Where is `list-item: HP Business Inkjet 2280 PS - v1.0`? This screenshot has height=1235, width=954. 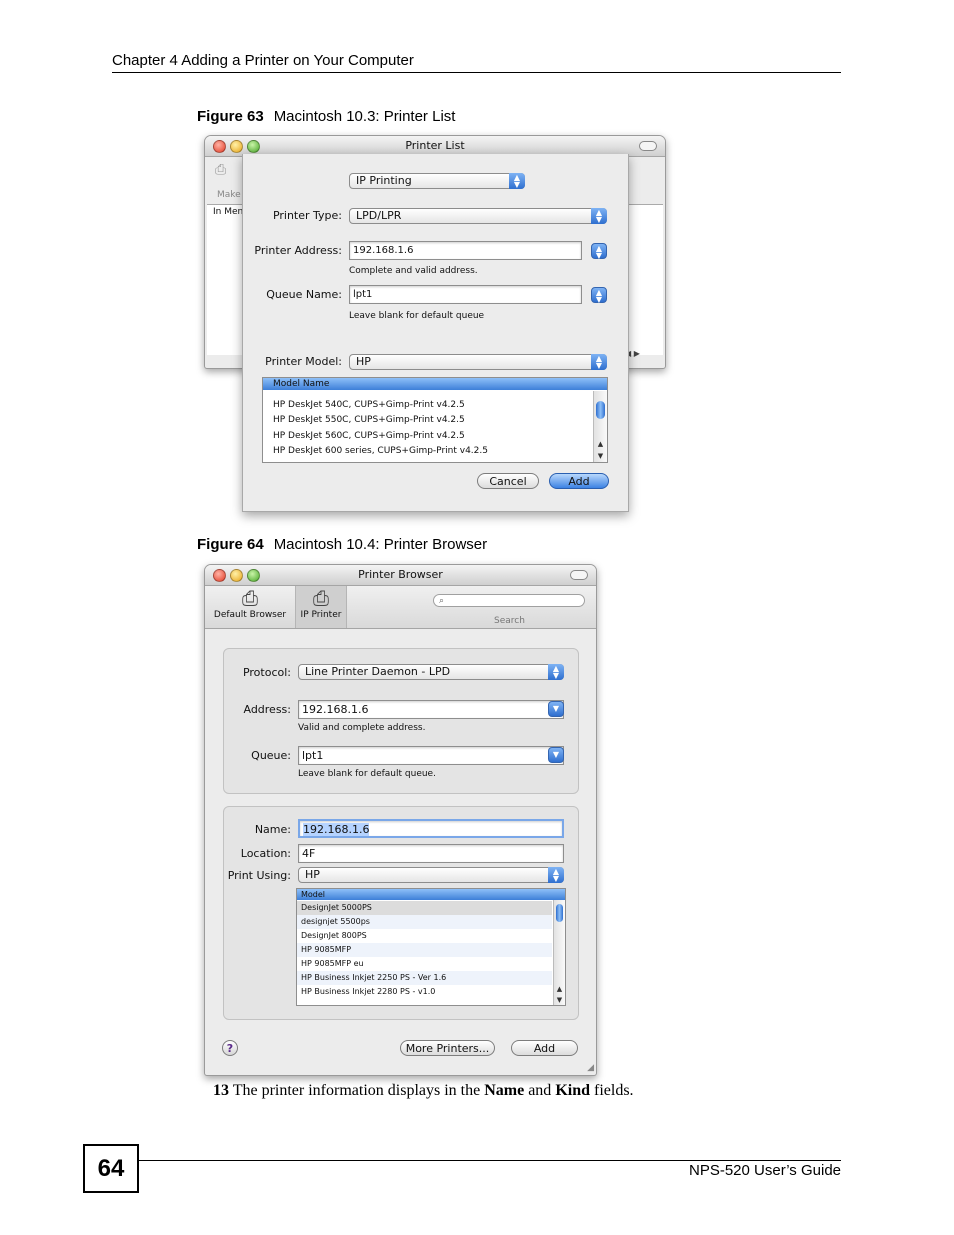
list-item: HP Business Inkjet 2280 PS - v1.0 is located at coordinates (366, 992).